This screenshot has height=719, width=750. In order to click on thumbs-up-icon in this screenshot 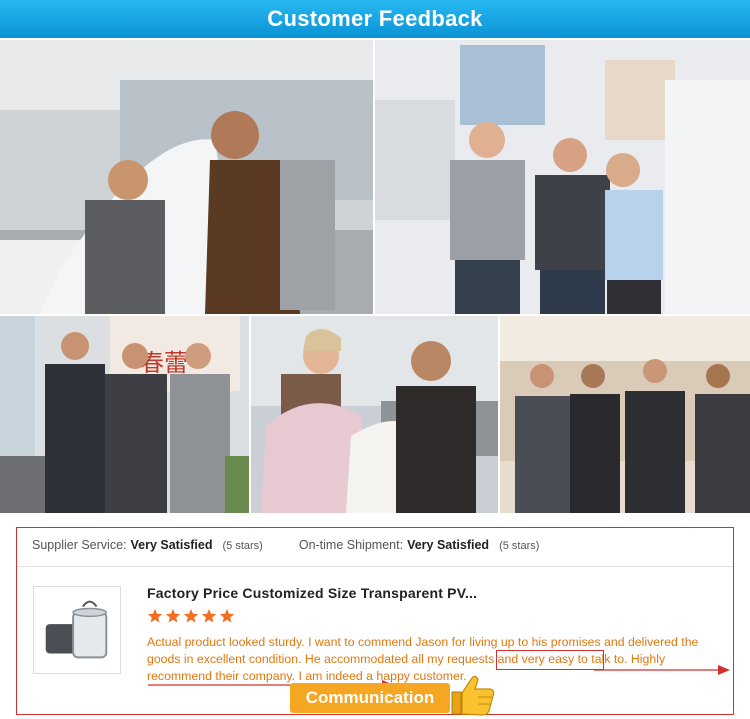, I will do `click(473, 695)`.